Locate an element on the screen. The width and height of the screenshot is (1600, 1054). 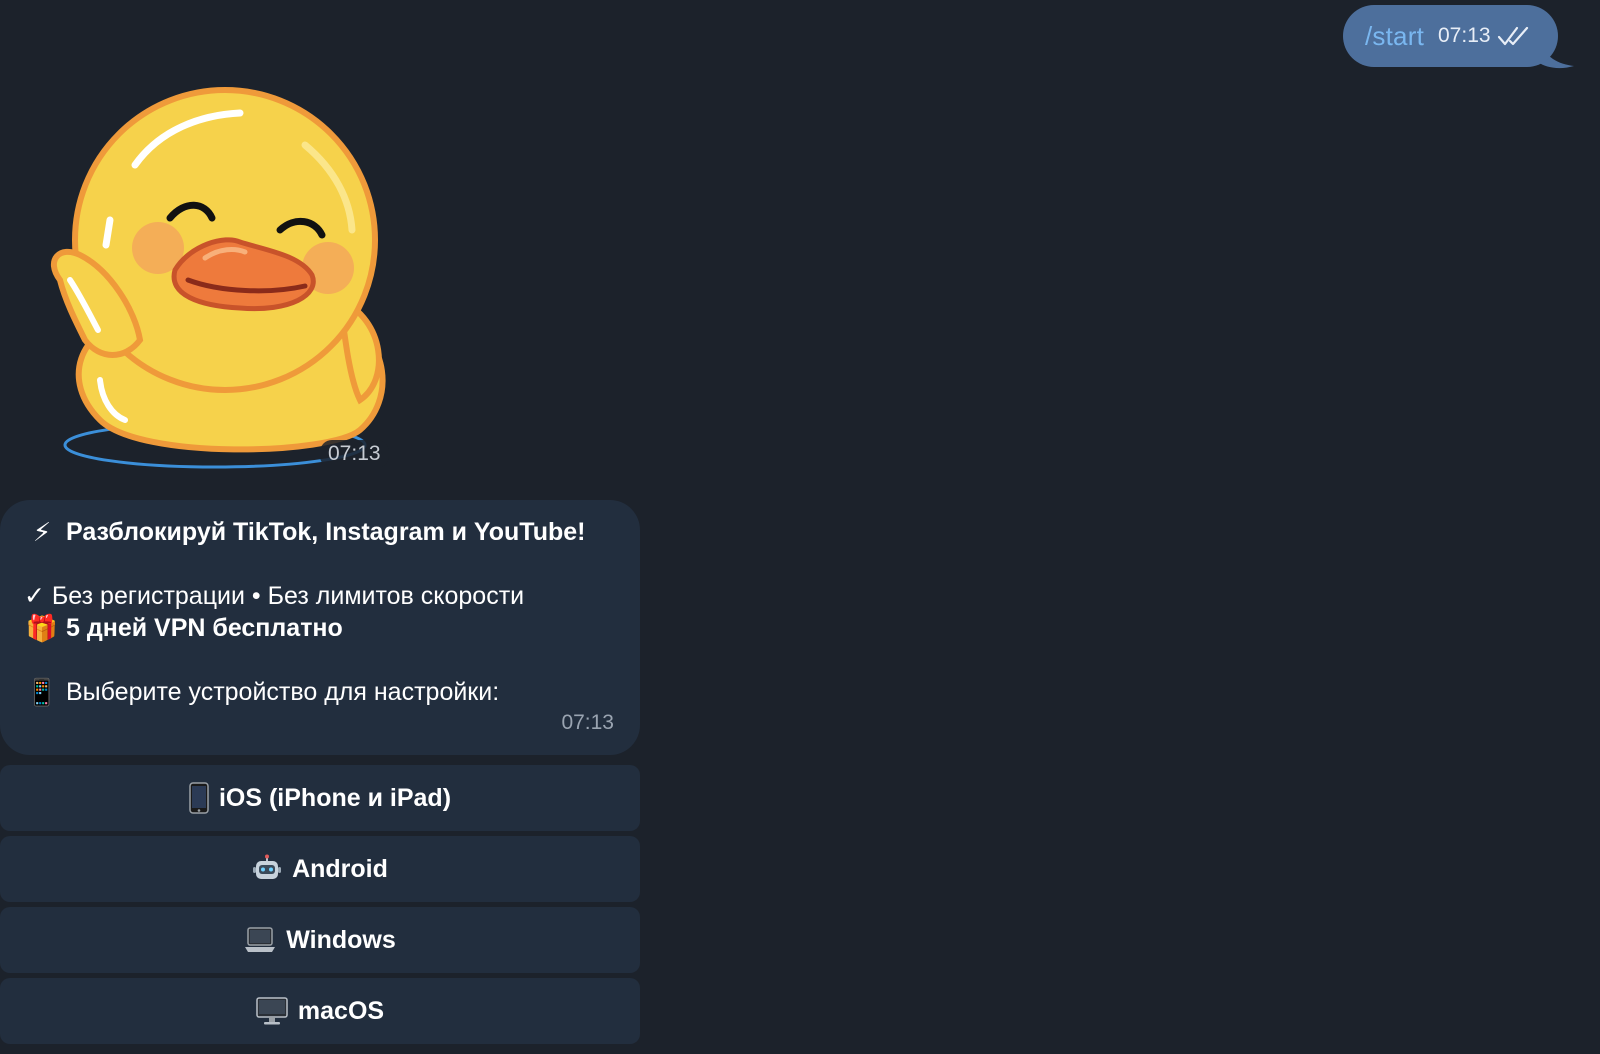
lightning-icon: ⚡ is located at coordinates (42, 532).